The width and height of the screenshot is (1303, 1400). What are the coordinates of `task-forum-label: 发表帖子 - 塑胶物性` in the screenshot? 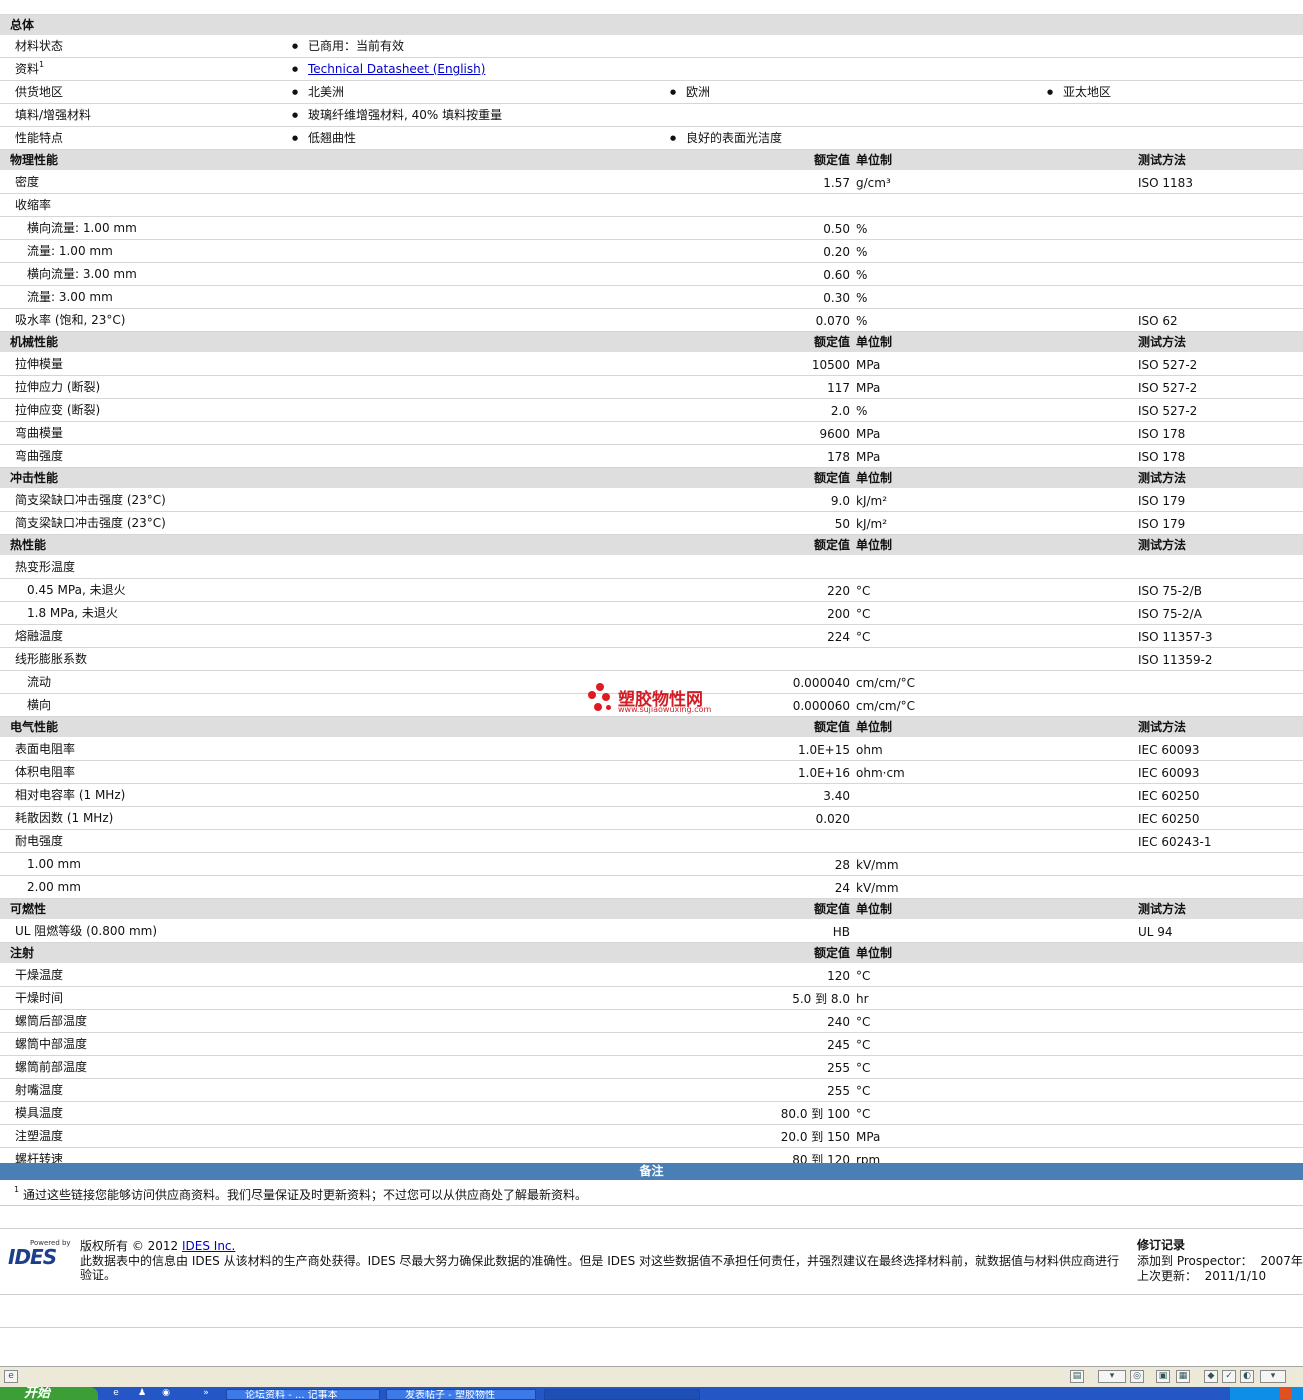 It's located at (450, 1395).